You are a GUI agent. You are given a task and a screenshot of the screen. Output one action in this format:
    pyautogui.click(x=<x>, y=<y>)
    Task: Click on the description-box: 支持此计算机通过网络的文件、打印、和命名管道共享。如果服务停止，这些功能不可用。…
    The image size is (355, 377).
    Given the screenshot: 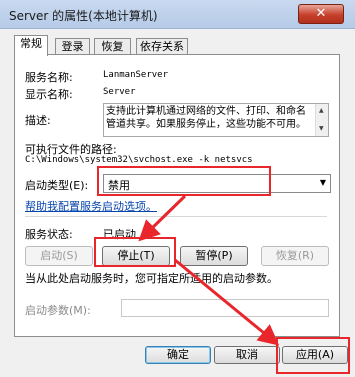 What is the action you would take?
    pyautogui.click(x=216, y=120)
    